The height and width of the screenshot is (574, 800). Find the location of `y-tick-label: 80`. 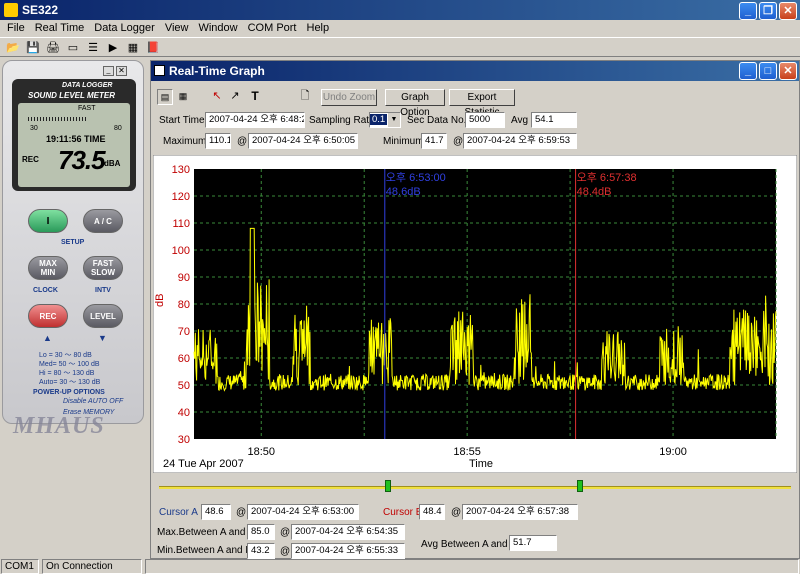

y-tick-label: 80 is located at coordinates (184, 305).